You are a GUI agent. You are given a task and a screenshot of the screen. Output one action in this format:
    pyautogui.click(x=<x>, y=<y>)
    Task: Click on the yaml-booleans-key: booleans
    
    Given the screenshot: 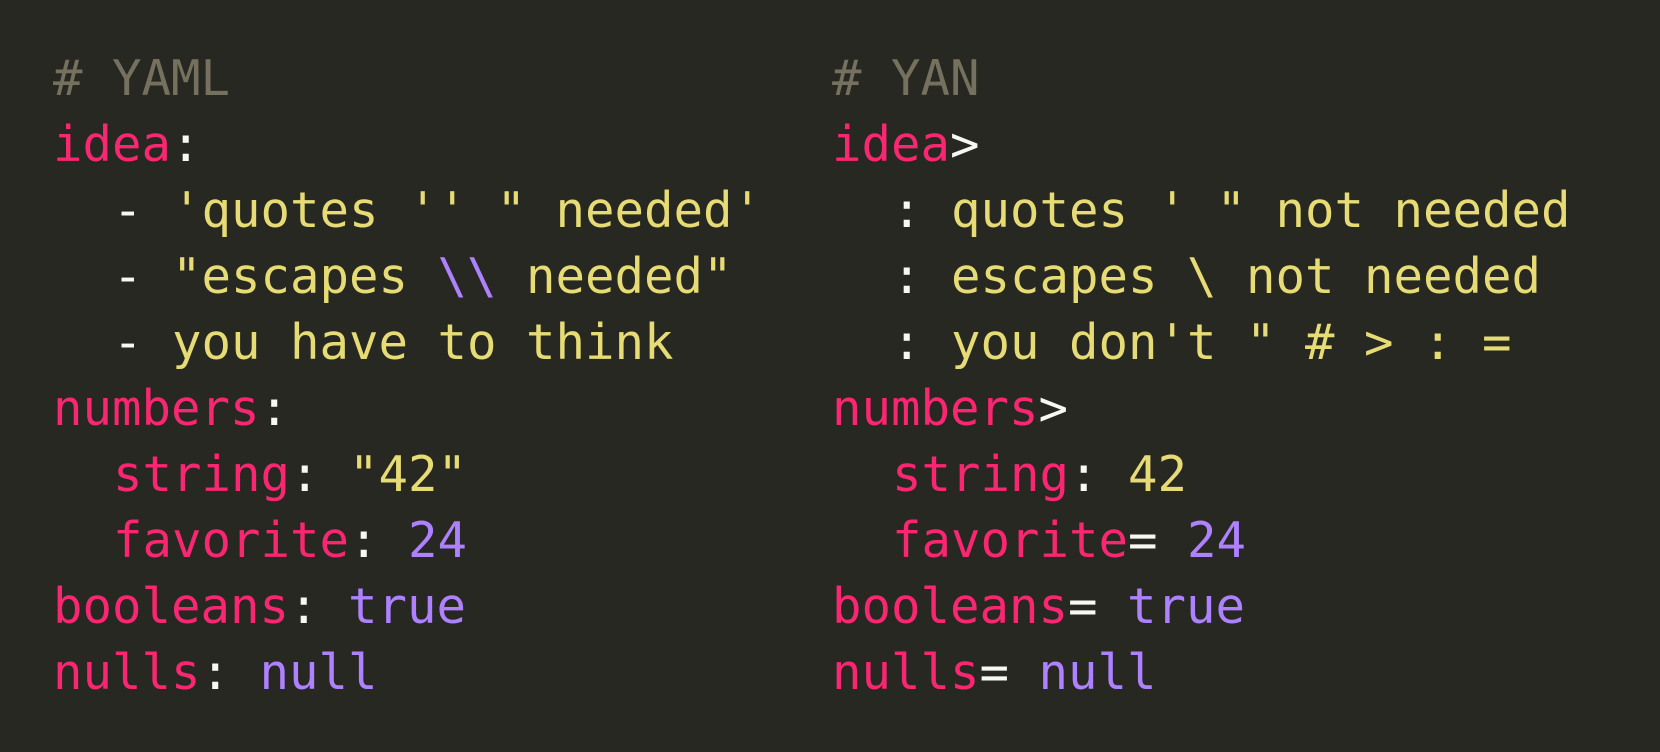 What is the action you would take?
    pyautogui.click(x=171, y=606)
    